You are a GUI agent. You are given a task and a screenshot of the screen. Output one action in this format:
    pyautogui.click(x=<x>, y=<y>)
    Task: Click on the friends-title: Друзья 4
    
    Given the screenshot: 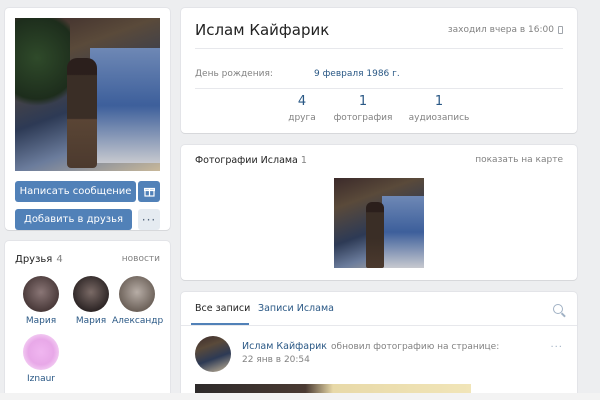 What is the action you would take?
    pyautogui.click(x=39, y=259)
    